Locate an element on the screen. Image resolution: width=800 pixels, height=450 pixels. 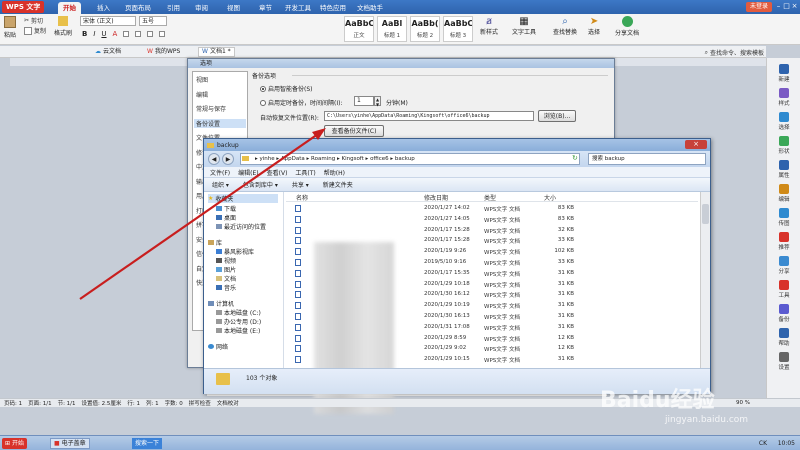
tab-1: 插入 is located at coordinates (103, 8).